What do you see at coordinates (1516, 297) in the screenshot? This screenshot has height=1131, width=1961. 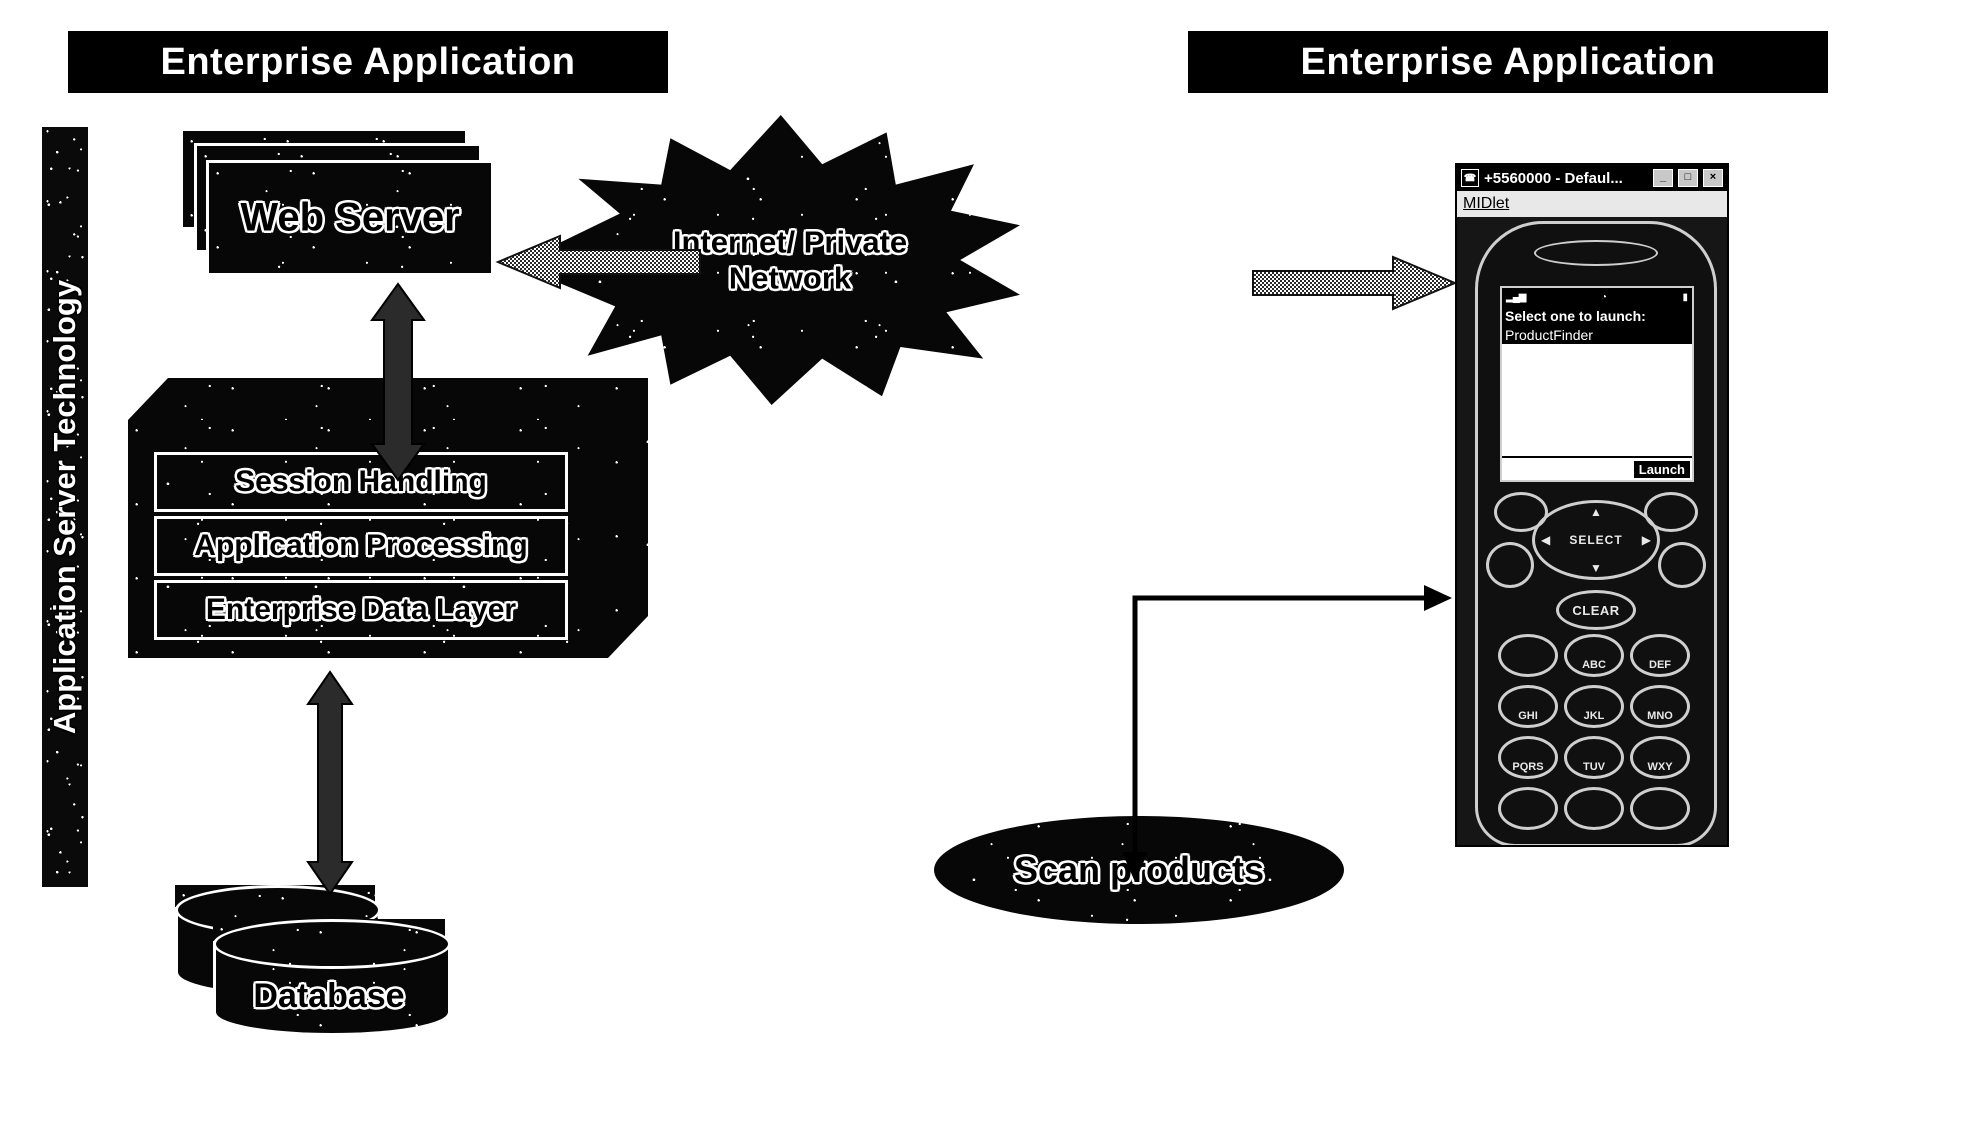 I see `signal-icon: ▂▄▆` at bounding box center [1516, 297].